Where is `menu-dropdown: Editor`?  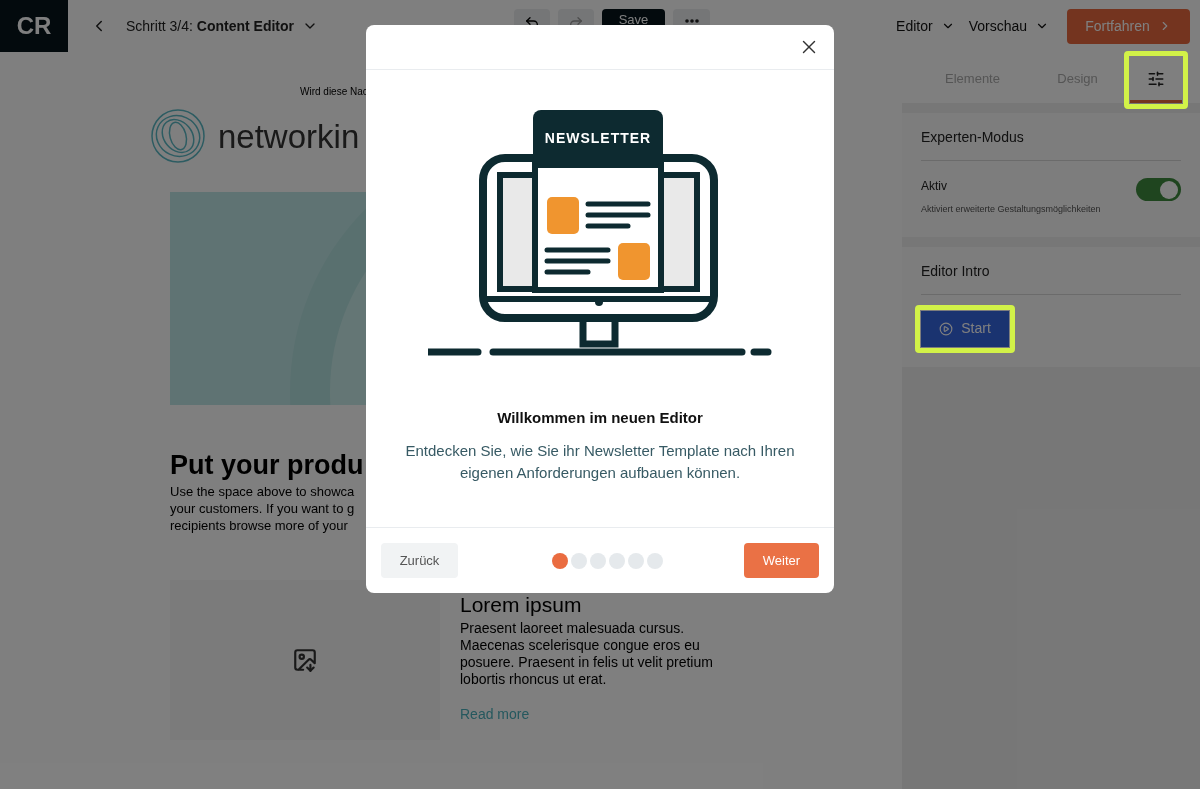
menu-dropdown: Editor is located at coordinates (925, 26).